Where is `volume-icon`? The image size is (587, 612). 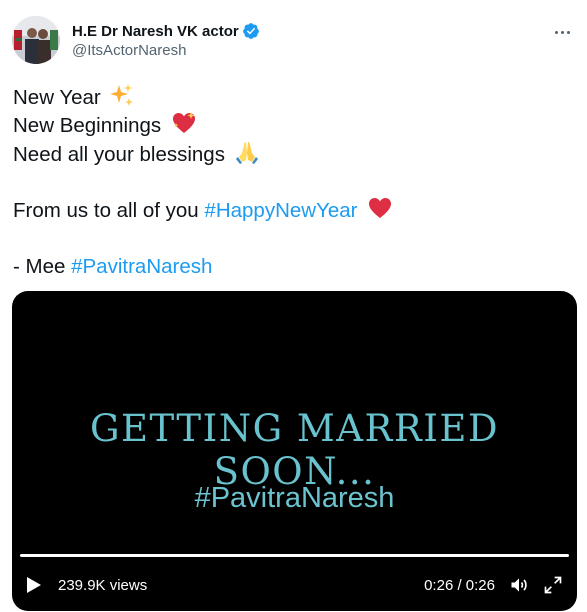 volume-icon is located at coordinates (519, 585).